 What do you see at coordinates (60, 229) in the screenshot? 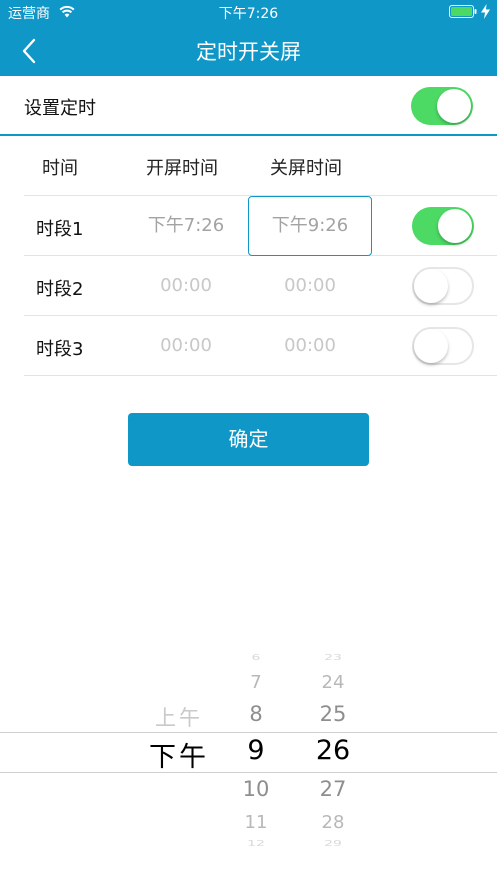
I see `period-label: 时段1` at bounding box center [60, 229].